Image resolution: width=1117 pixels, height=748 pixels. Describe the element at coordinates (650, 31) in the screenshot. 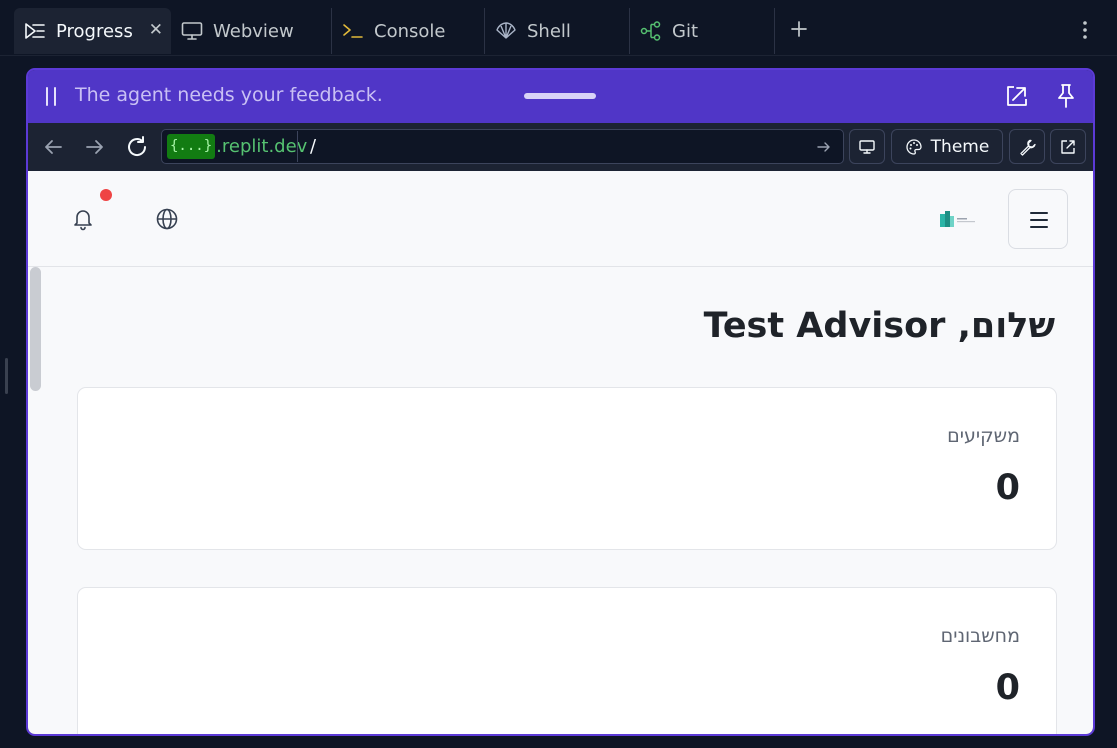

I see `git-branch-icon` at that location.